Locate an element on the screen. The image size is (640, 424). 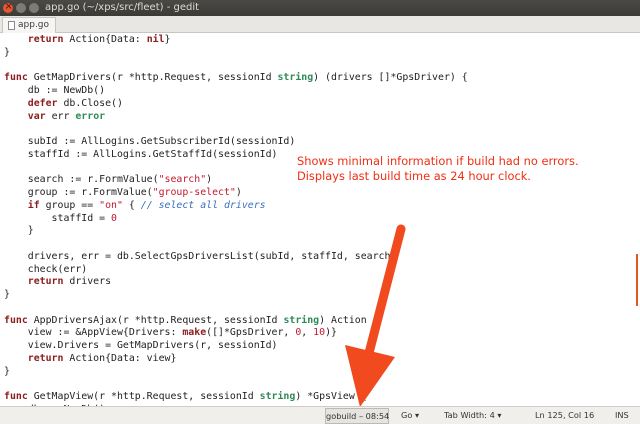
tab-width-selector: Tab Width: 4 ▾ is located at coordinates (473, 415).